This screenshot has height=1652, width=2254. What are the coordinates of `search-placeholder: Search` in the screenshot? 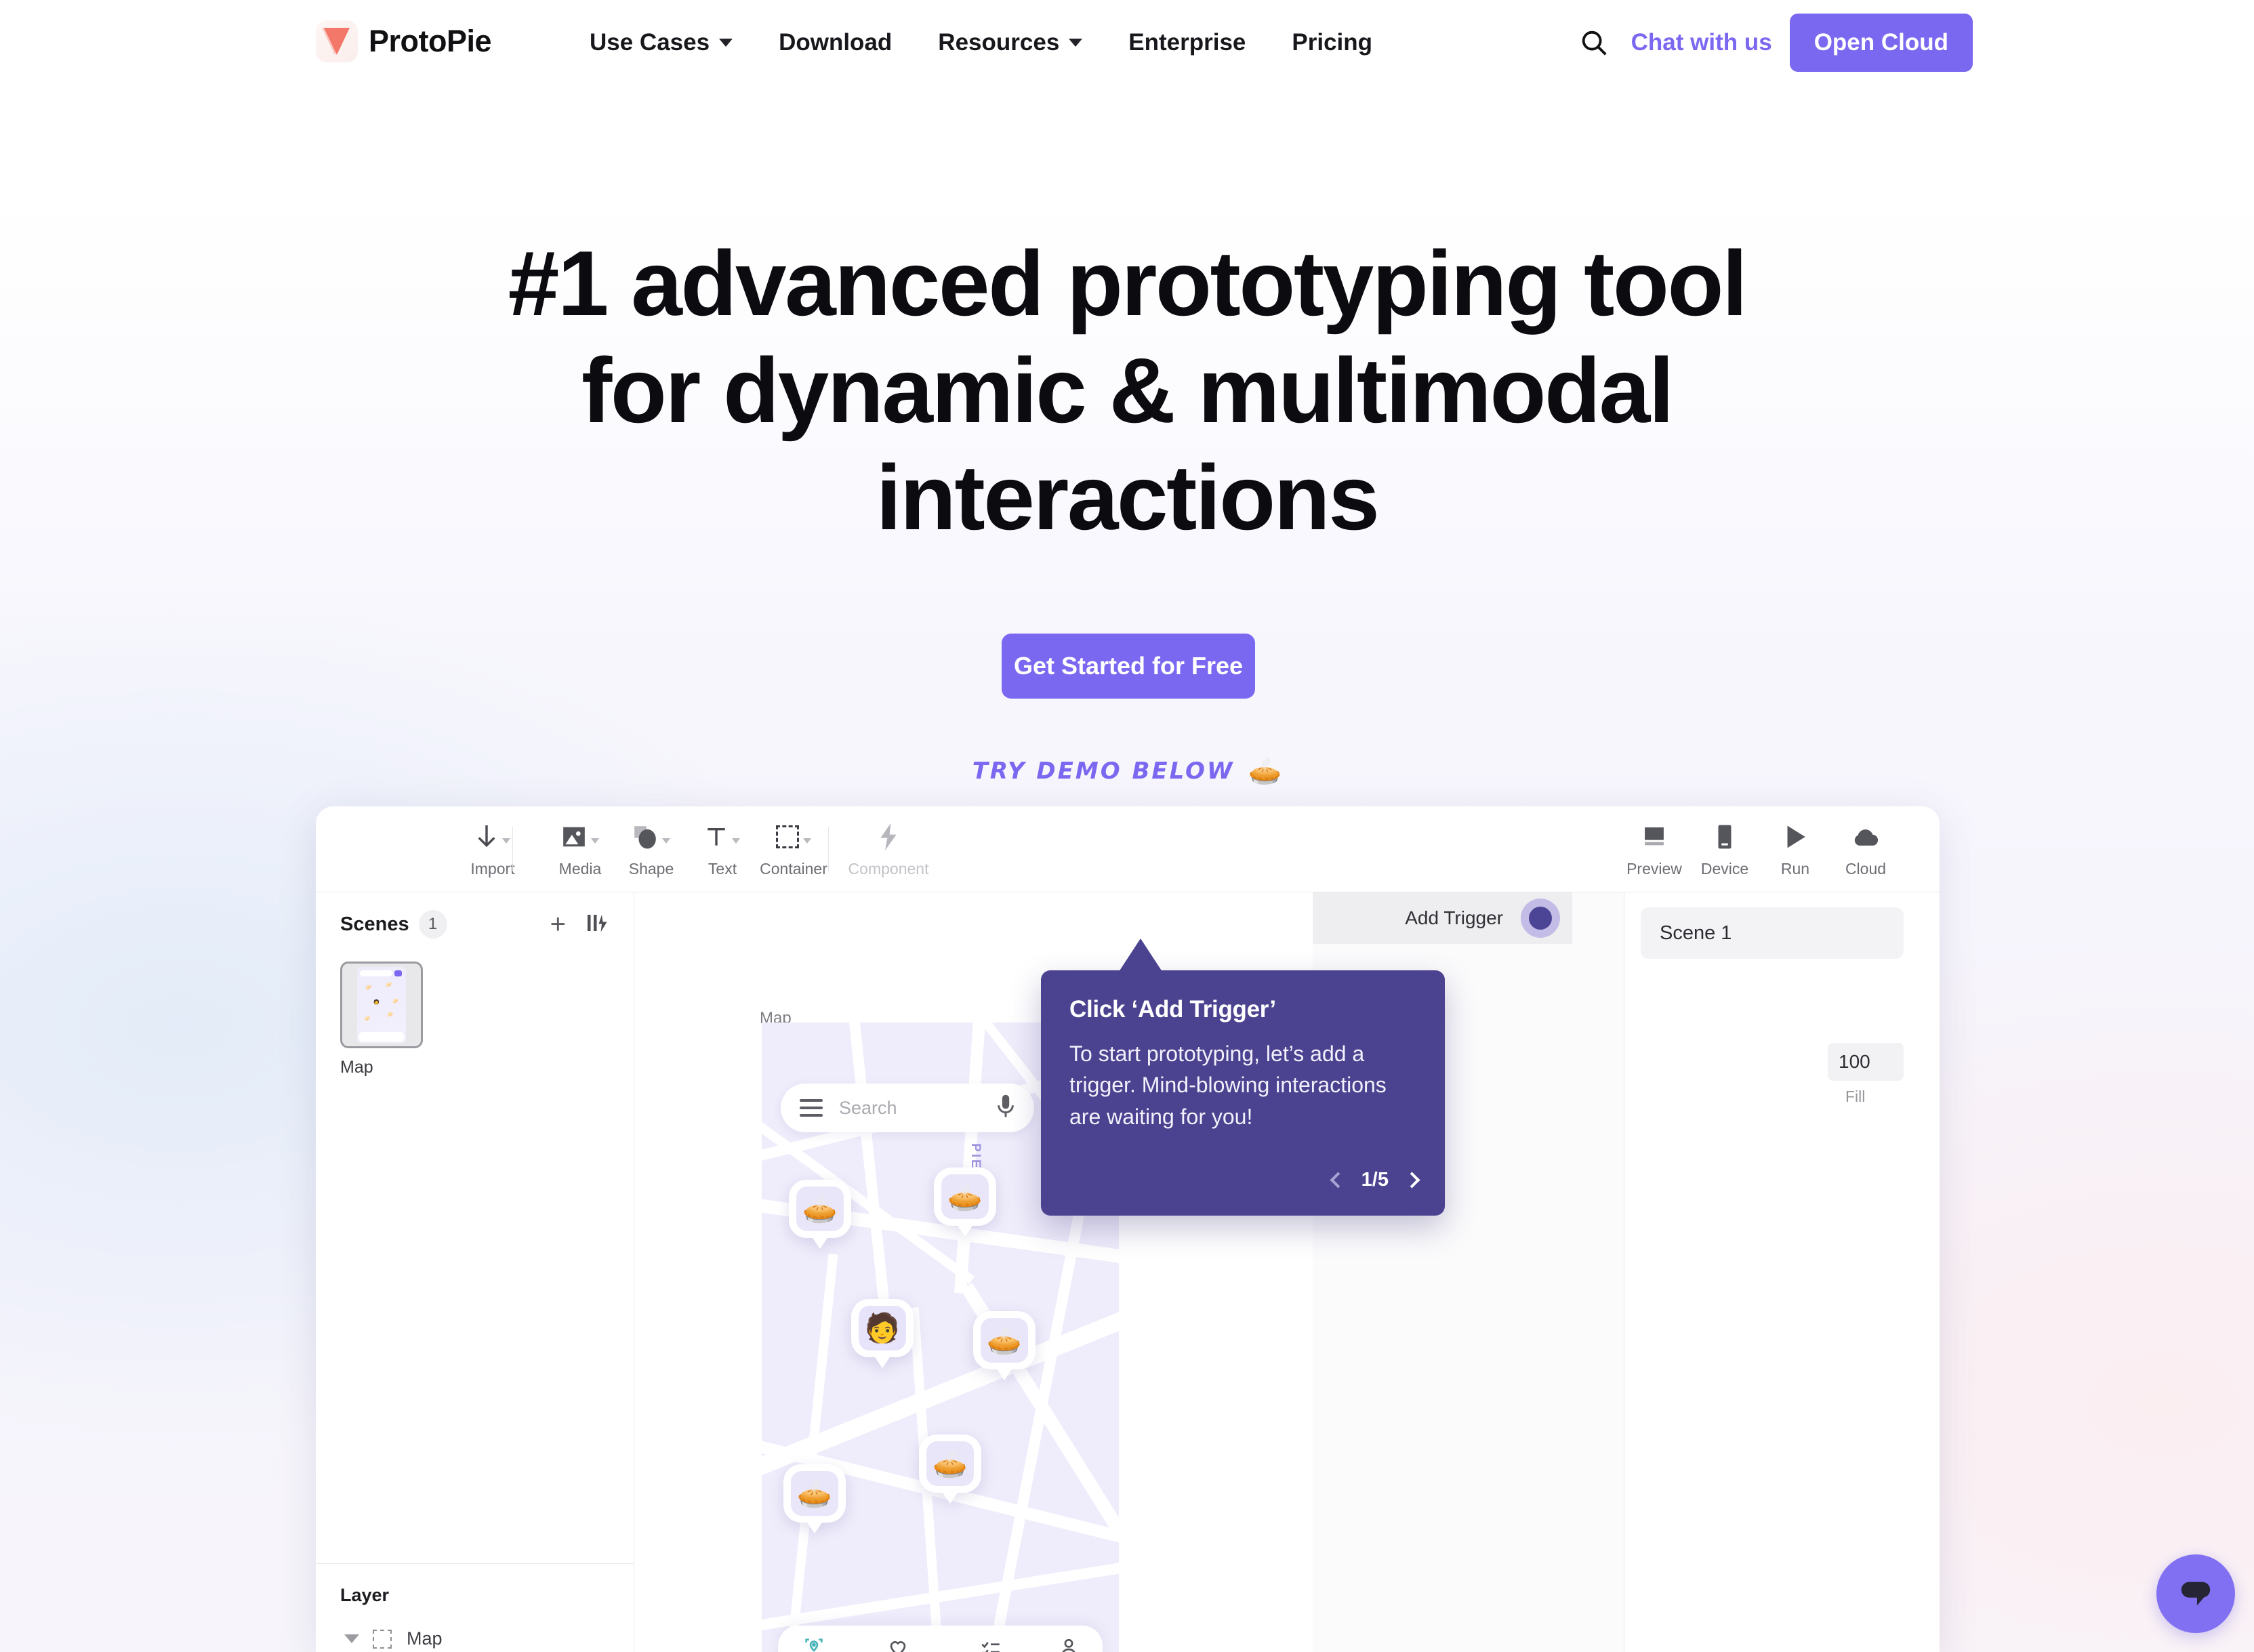 It's located at (868, 1107).